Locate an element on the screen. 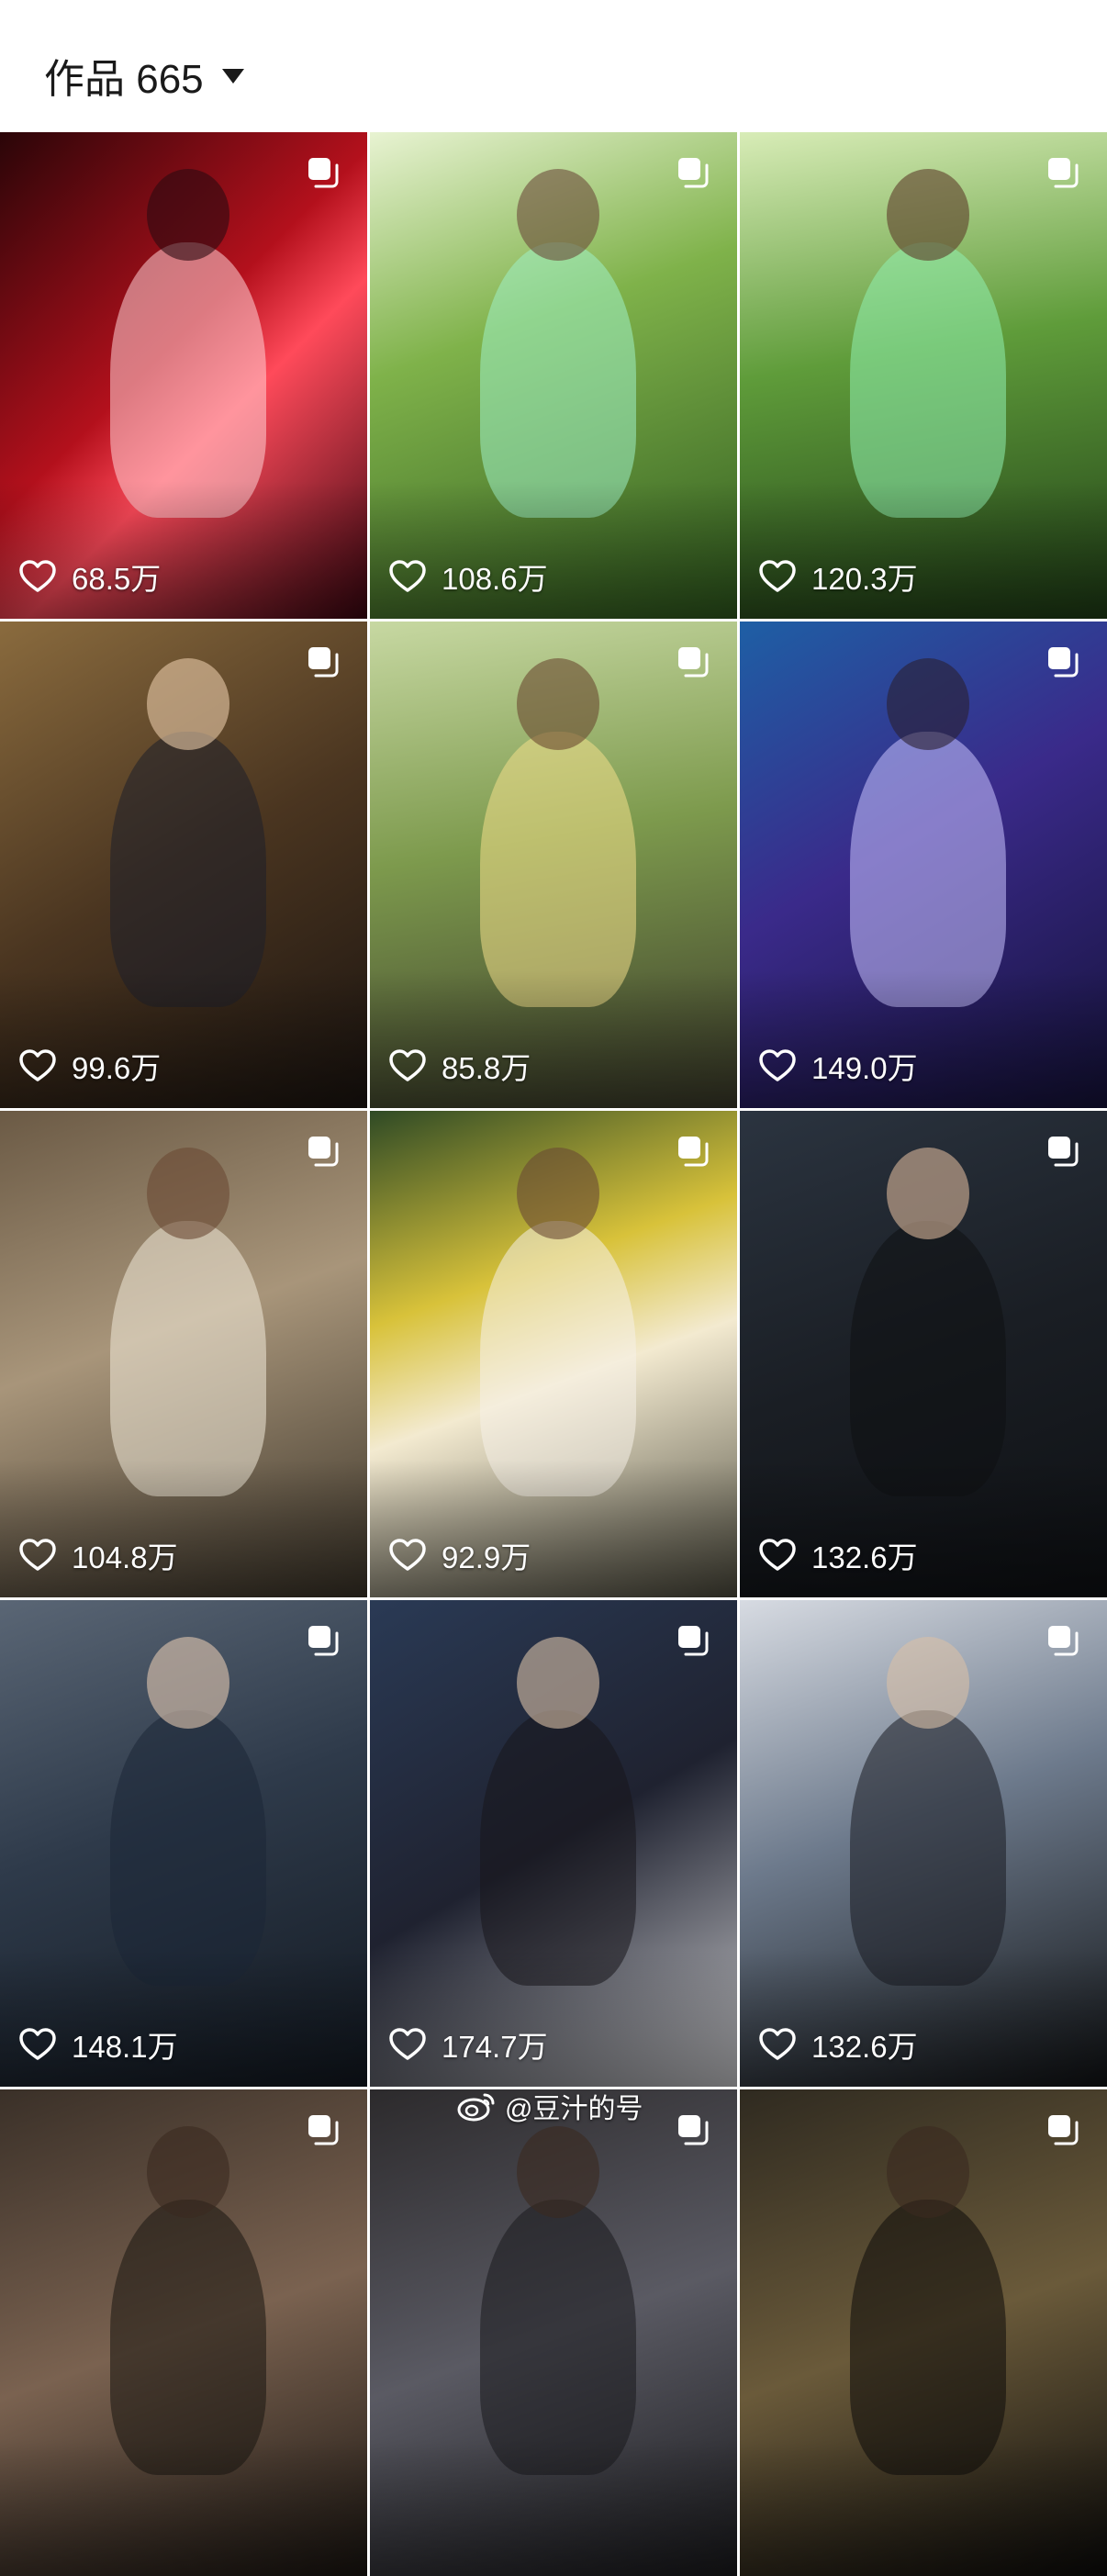  like-count: 104.8万 is located at coordinates (98, 1555).